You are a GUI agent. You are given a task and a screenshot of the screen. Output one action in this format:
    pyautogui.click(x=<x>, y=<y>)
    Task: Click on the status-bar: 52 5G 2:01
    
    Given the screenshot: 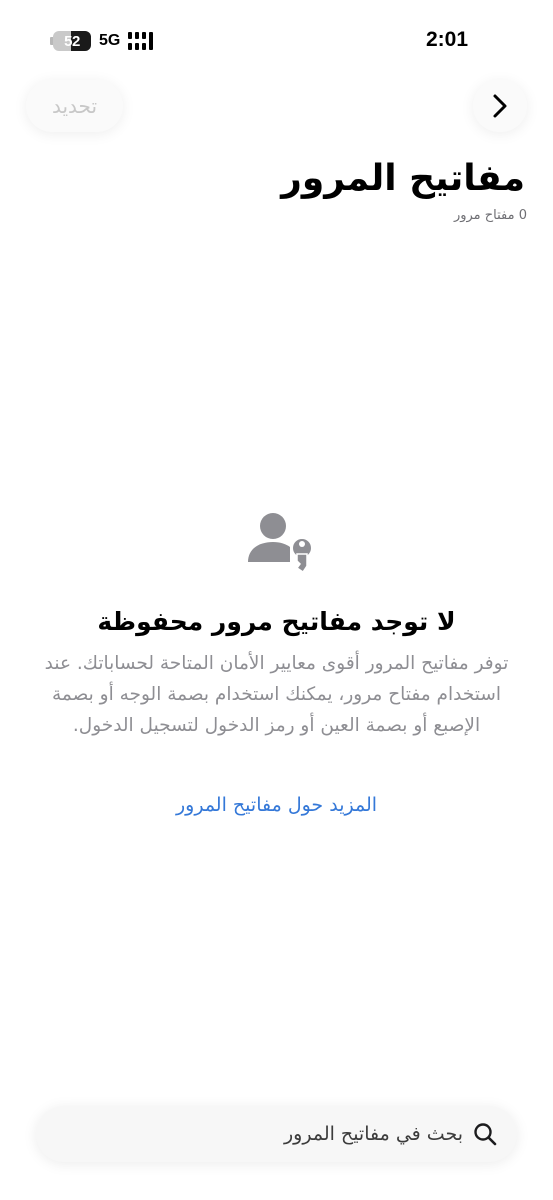 What is the action you would take?
    pyautogui.click(x=276, y=41)
    